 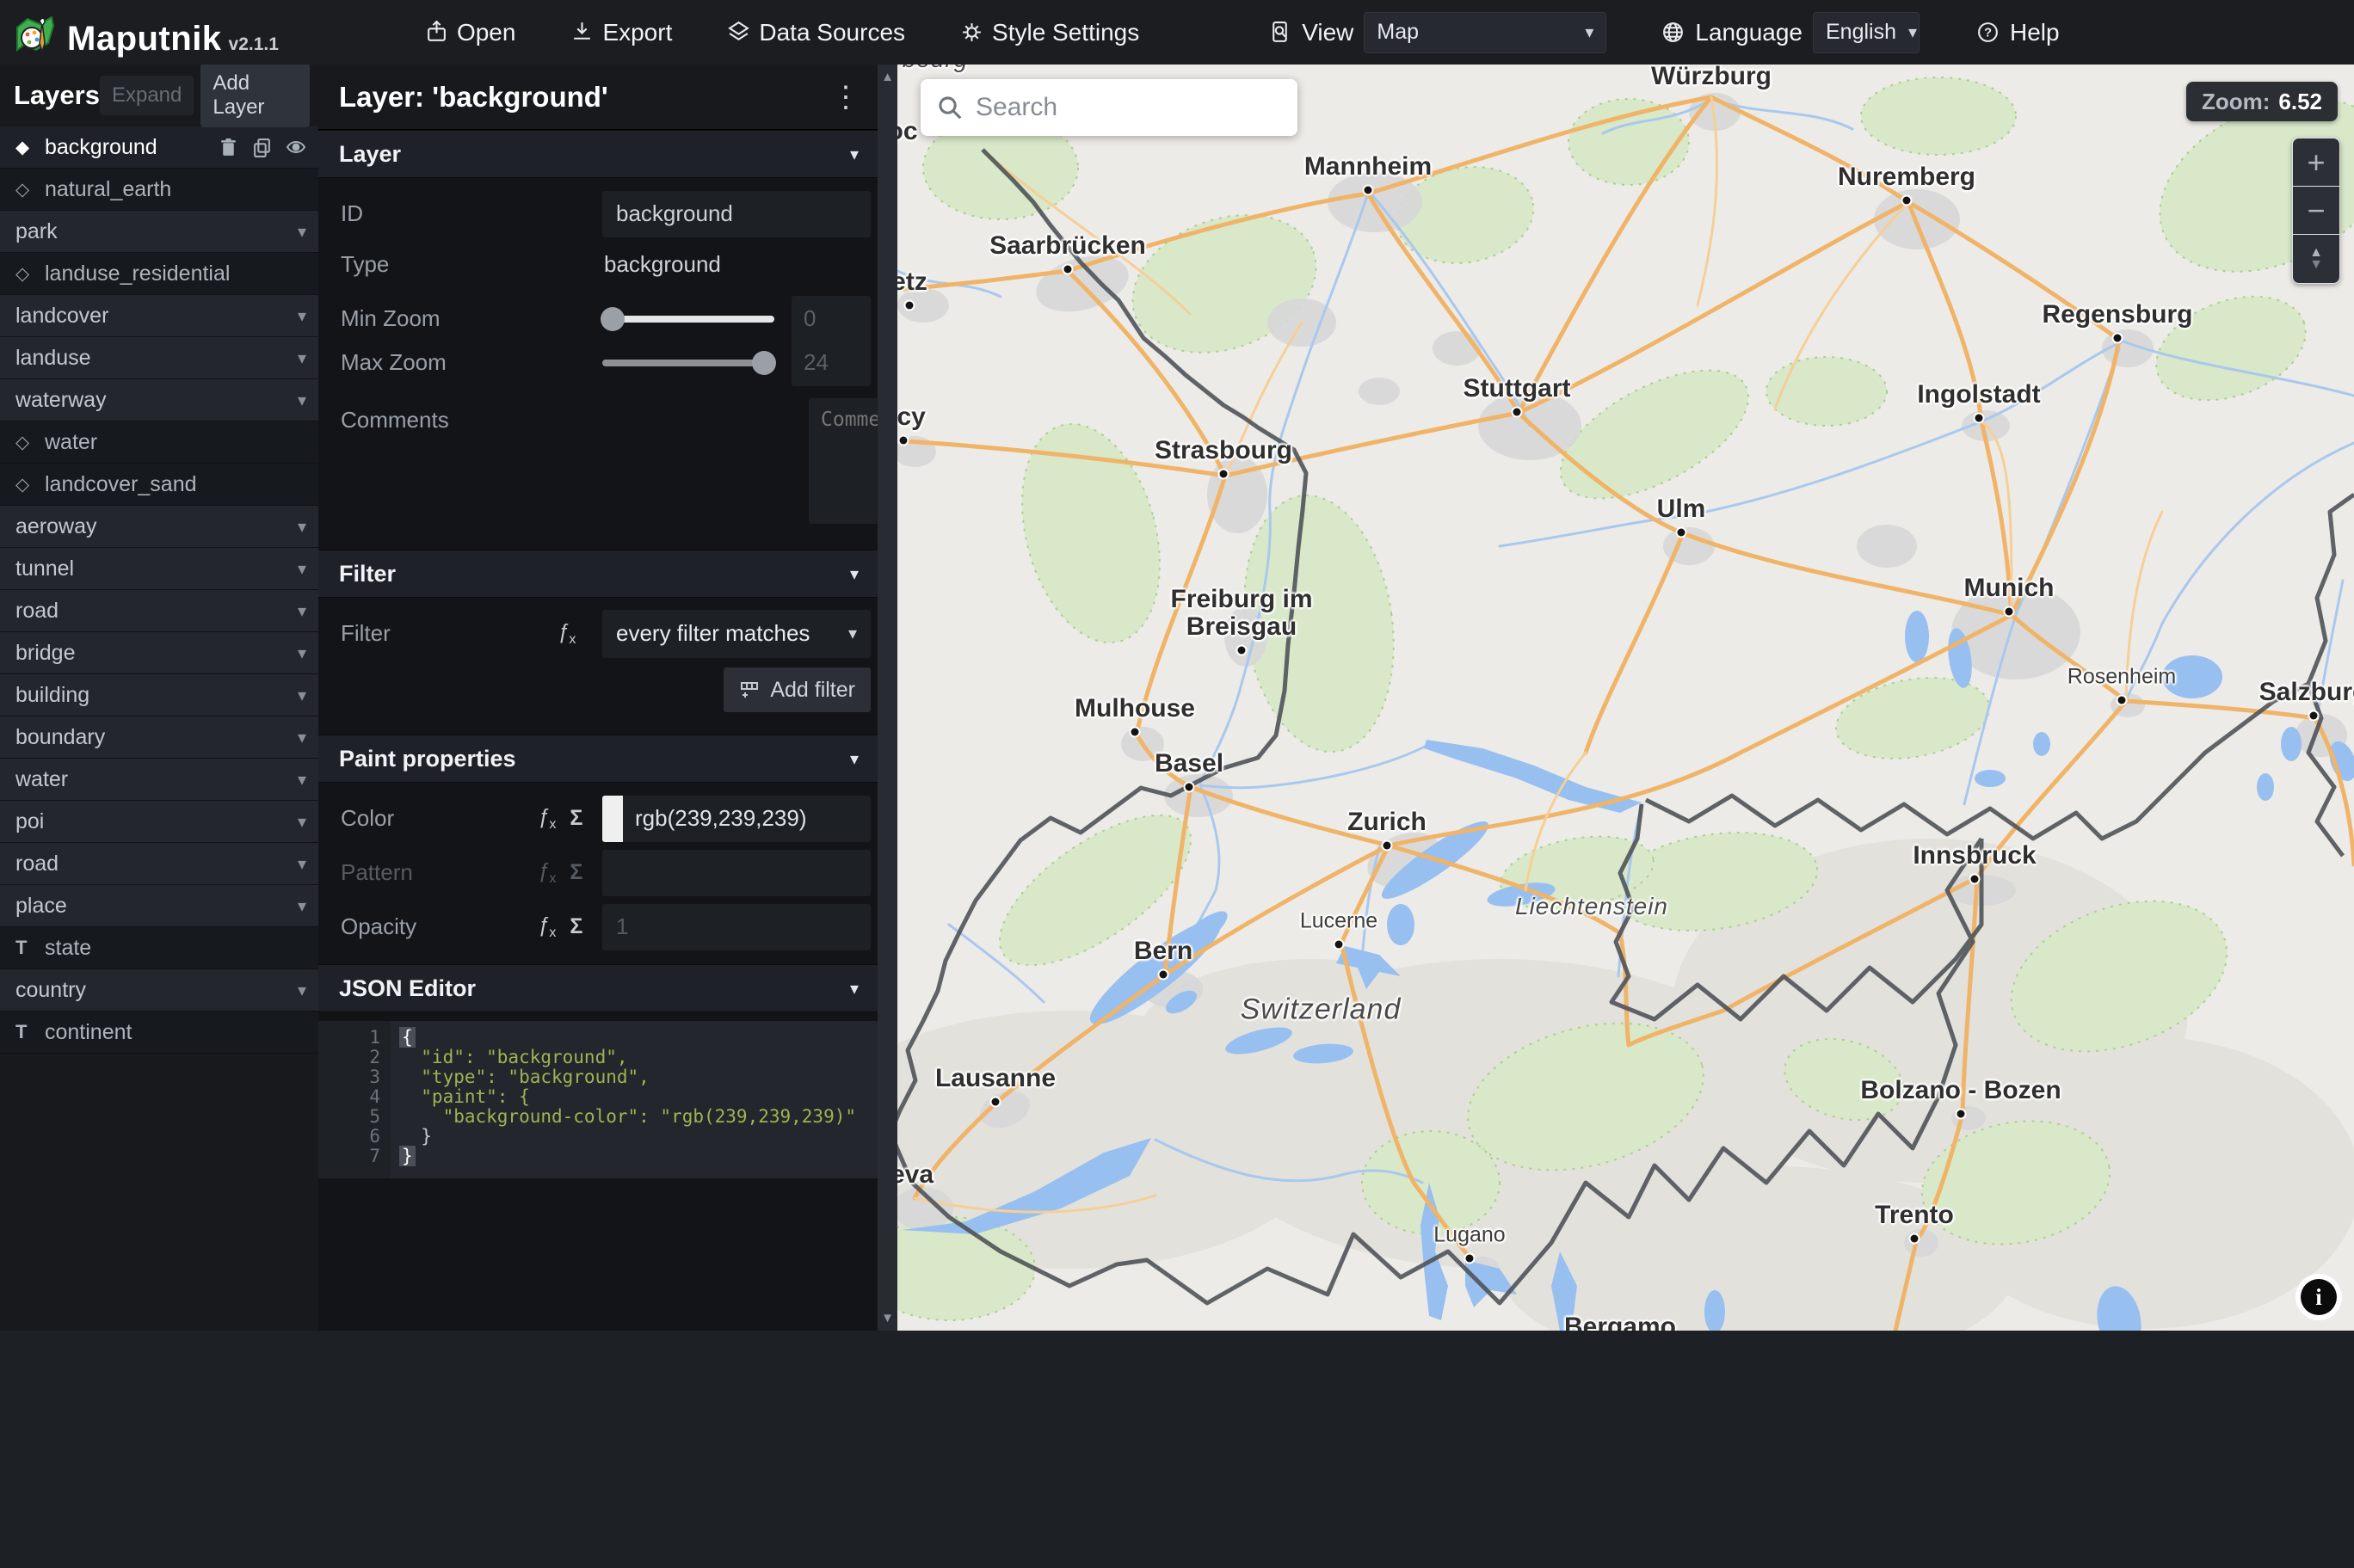 I want to click on menu-label: Data Sources, so click(x=832, y=32).